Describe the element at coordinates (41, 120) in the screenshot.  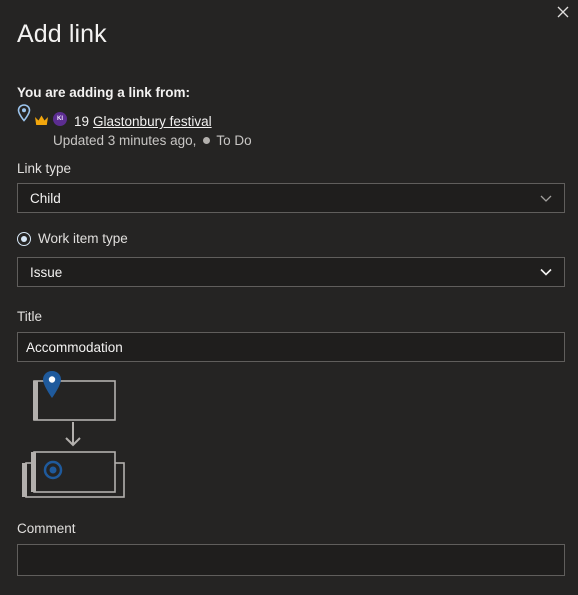
I see `crown-icon` at that location.